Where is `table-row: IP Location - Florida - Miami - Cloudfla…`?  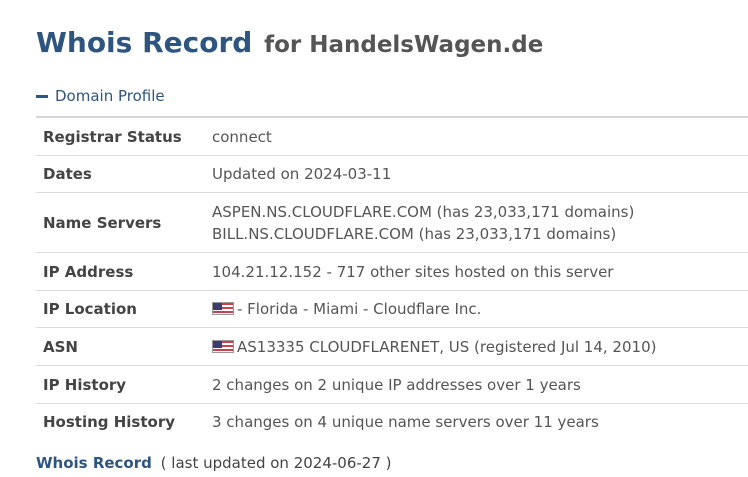
table-row: IP Location - Florida - Miami - Cloudfla… is located at coordinates (392, 309).